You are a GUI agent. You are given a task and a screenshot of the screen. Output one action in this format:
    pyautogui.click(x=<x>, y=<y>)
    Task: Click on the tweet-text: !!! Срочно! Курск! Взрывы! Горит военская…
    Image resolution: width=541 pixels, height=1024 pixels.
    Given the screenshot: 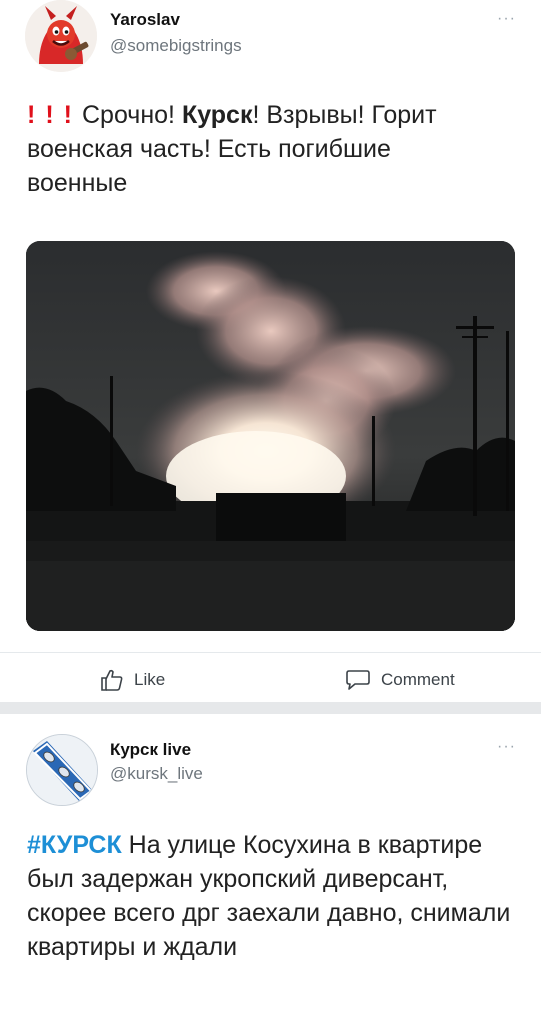 What is the action you would take?
    pyautogui.click(x=262, y=149)
    